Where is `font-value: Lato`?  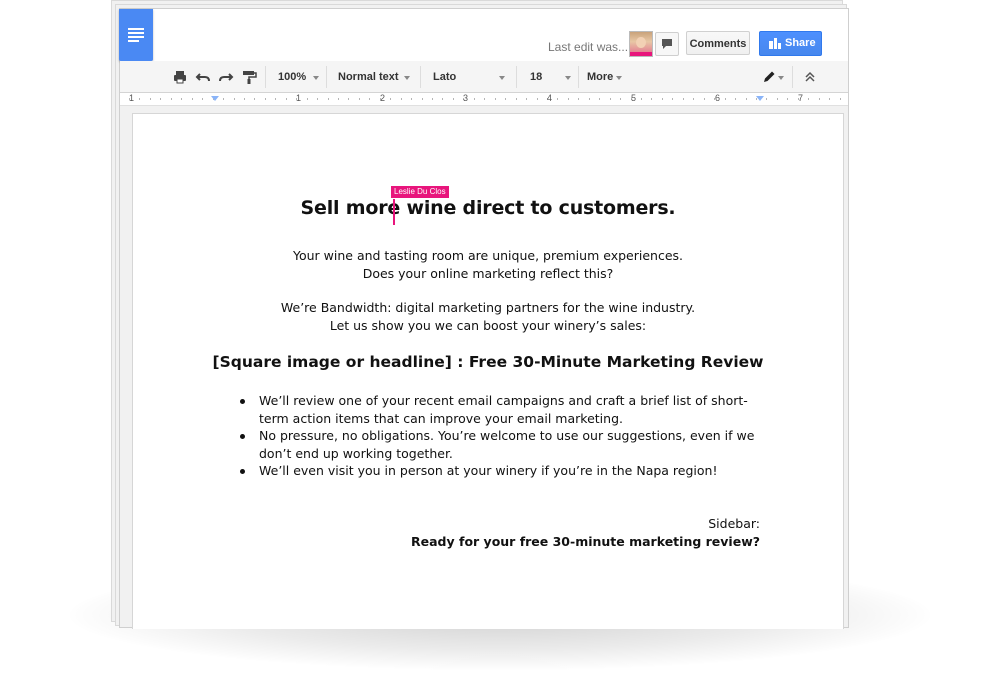
font-value: Lato is located at coordinates (445, 77).